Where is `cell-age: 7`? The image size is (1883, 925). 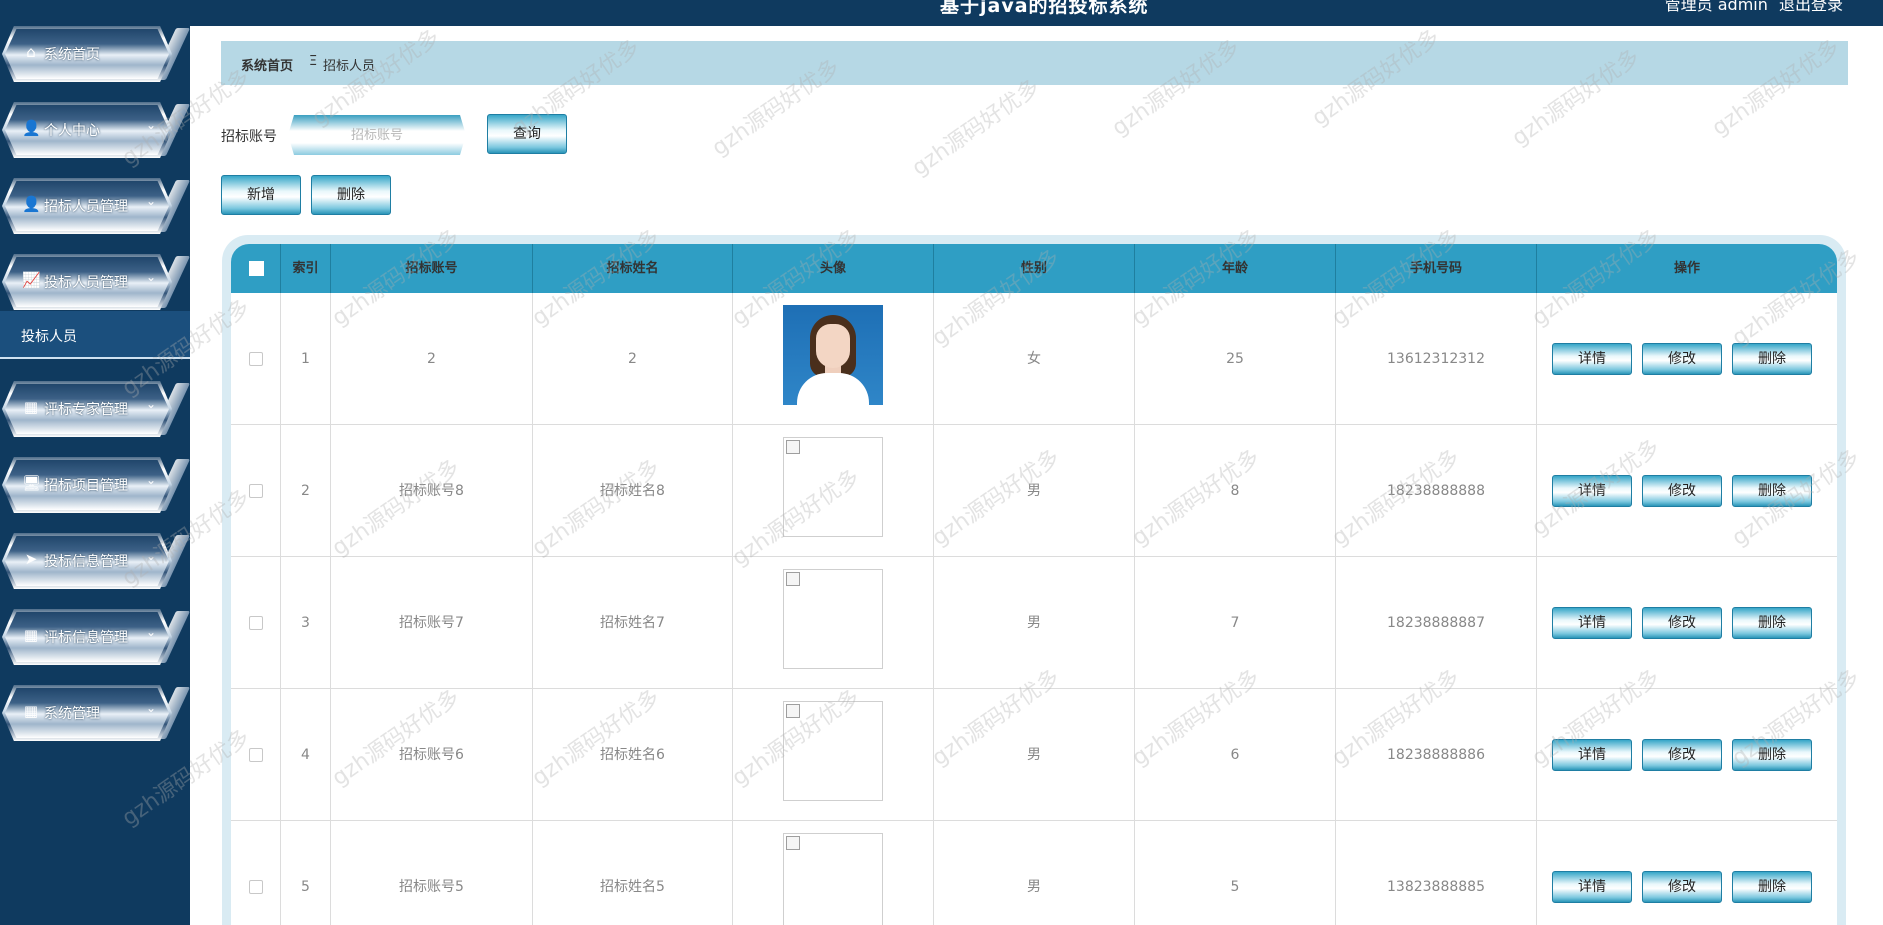 cell-age: 7 is located at coordinates (1235, 623).